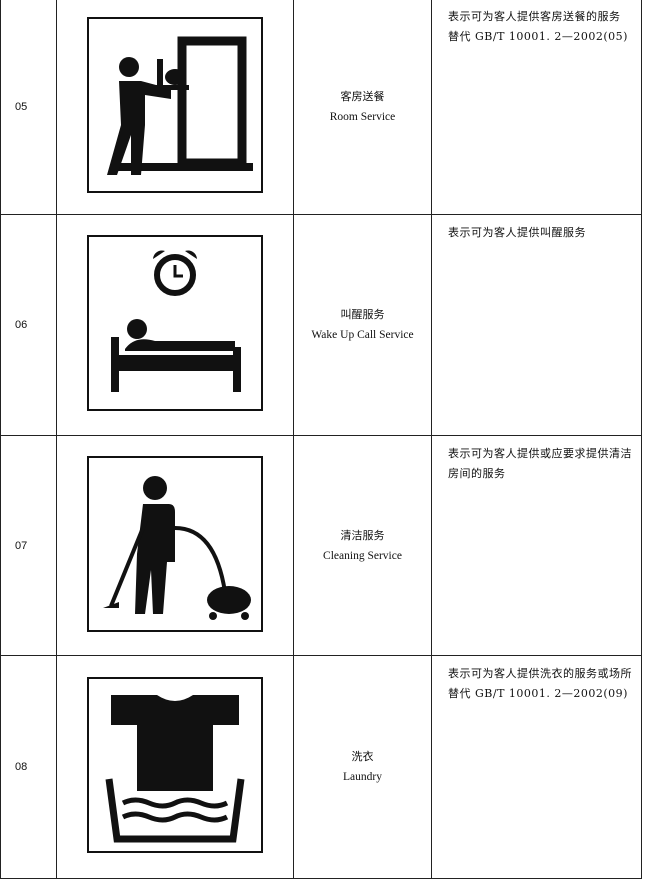 This screenshot has height=879, width=645. I want to click on code-cell: 05, so click(28, 107).